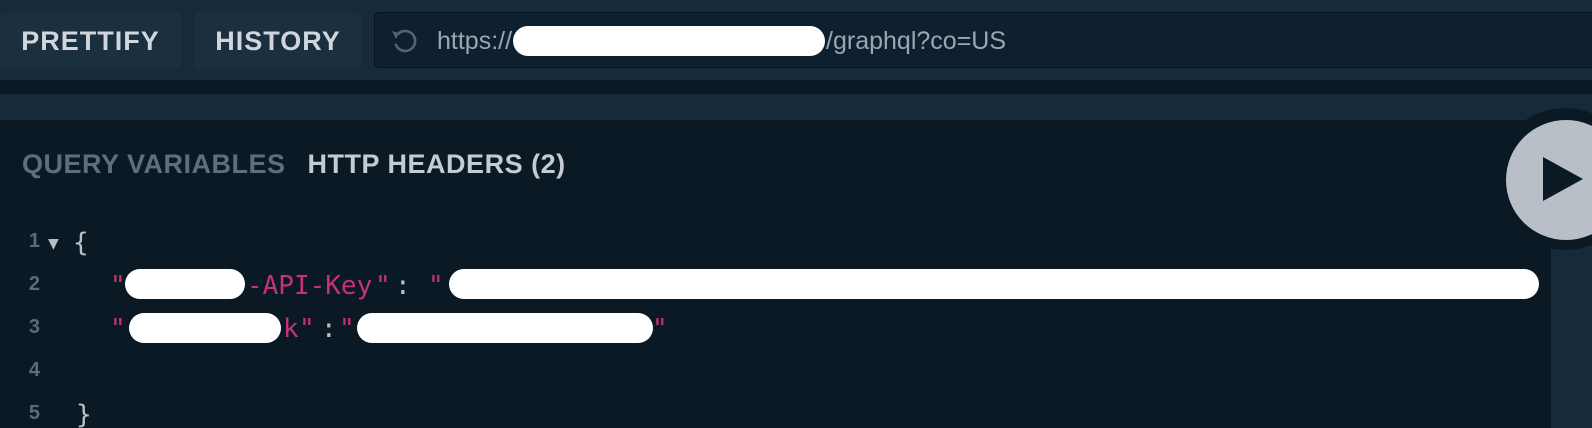  I want to click on endpoint-url-input: https:// /graphql?co=US, so click(983, 40).